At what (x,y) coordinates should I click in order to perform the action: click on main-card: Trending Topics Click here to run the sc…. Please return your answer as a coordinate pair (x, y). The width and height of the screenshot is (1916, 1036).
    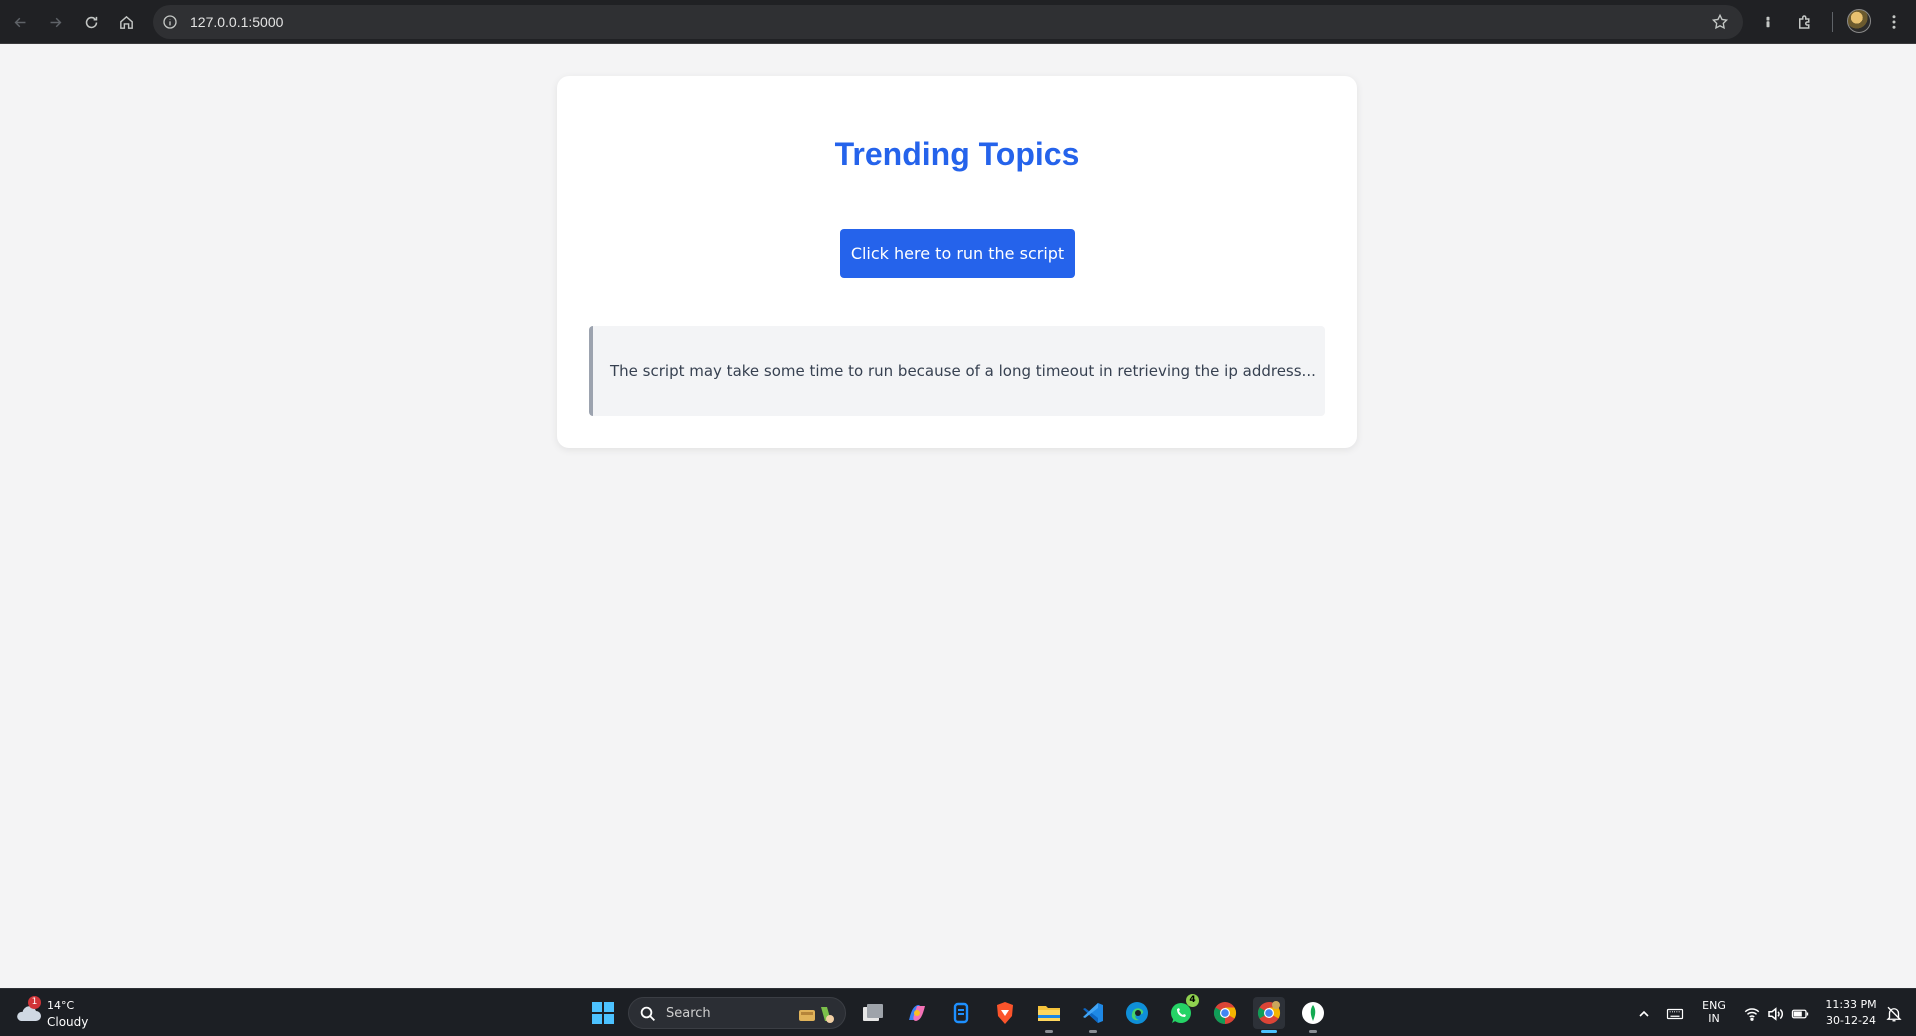
    Looking at the image, I should click on (957, 262).